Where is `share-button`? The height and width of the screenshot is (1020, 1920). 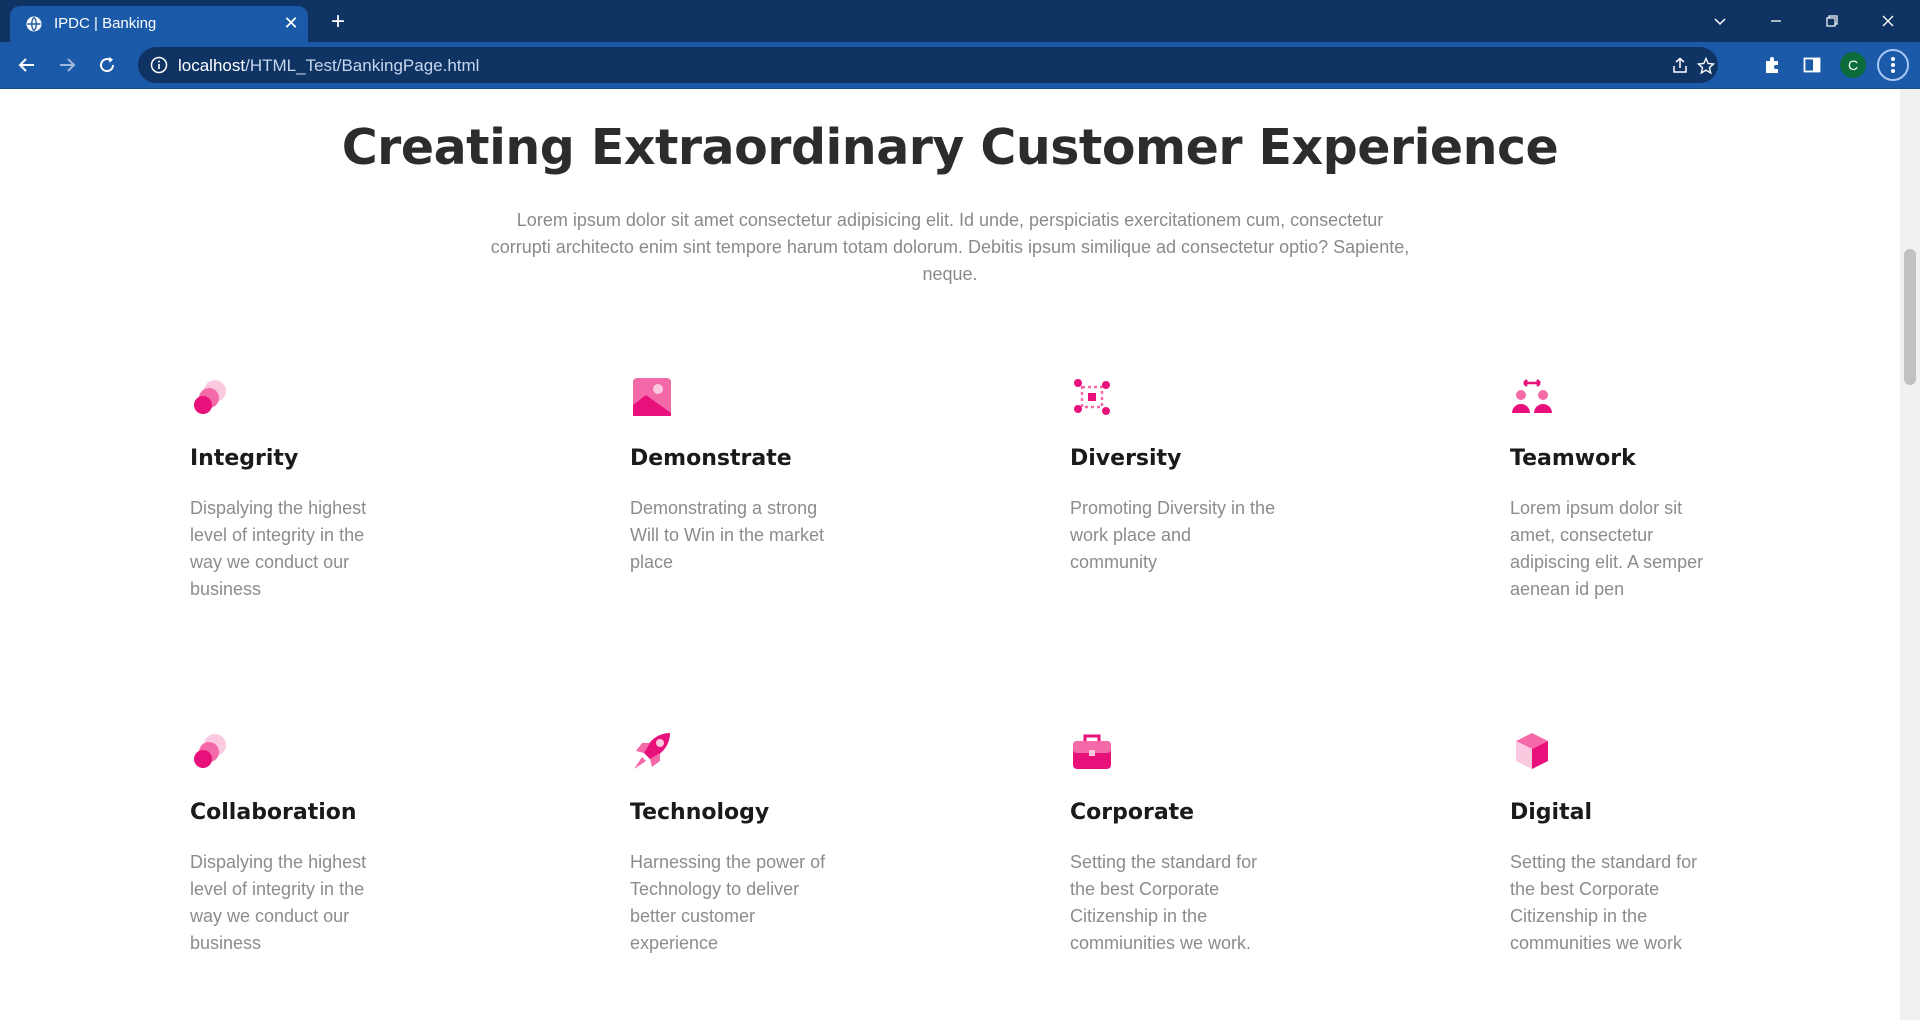
share-button is located at coordinates (1680, 66).